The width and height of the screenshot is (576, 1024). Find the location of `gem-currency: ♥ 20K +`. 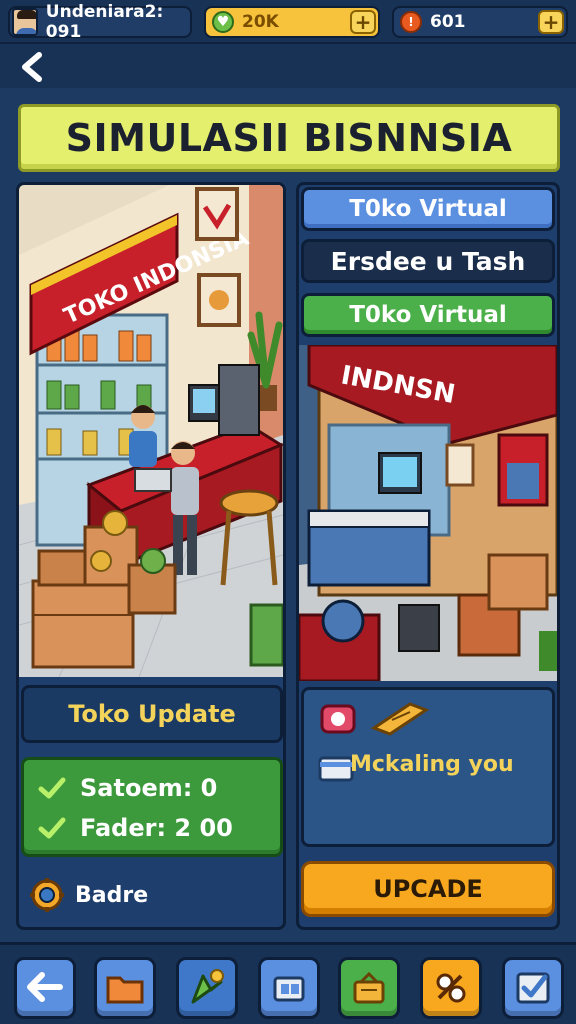

gem-currency: ♥ 20K + is located at coordinates (292, 22).